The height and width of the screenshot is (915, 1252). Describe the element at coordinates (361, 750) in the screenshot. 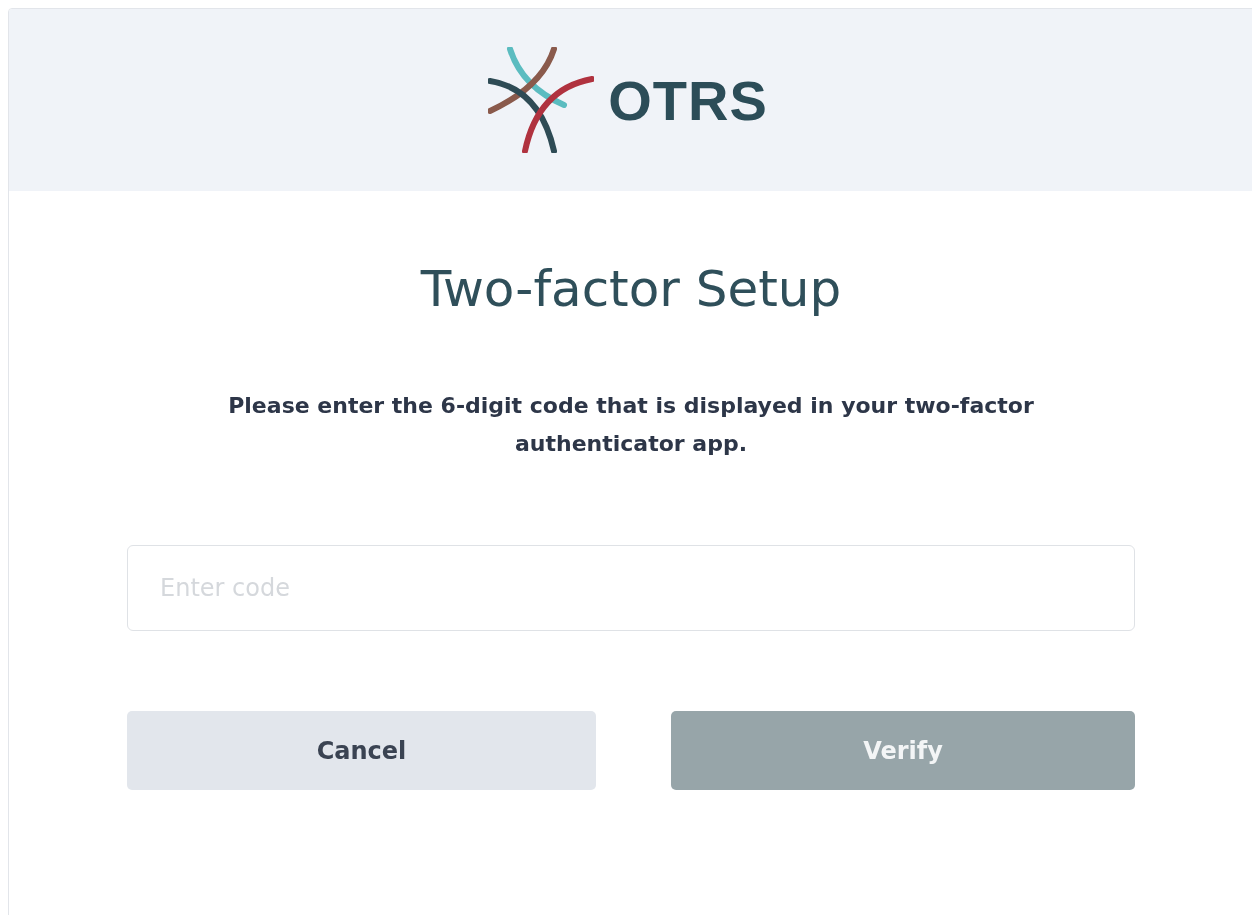

I see `cancel-button: Cancel` at that location.